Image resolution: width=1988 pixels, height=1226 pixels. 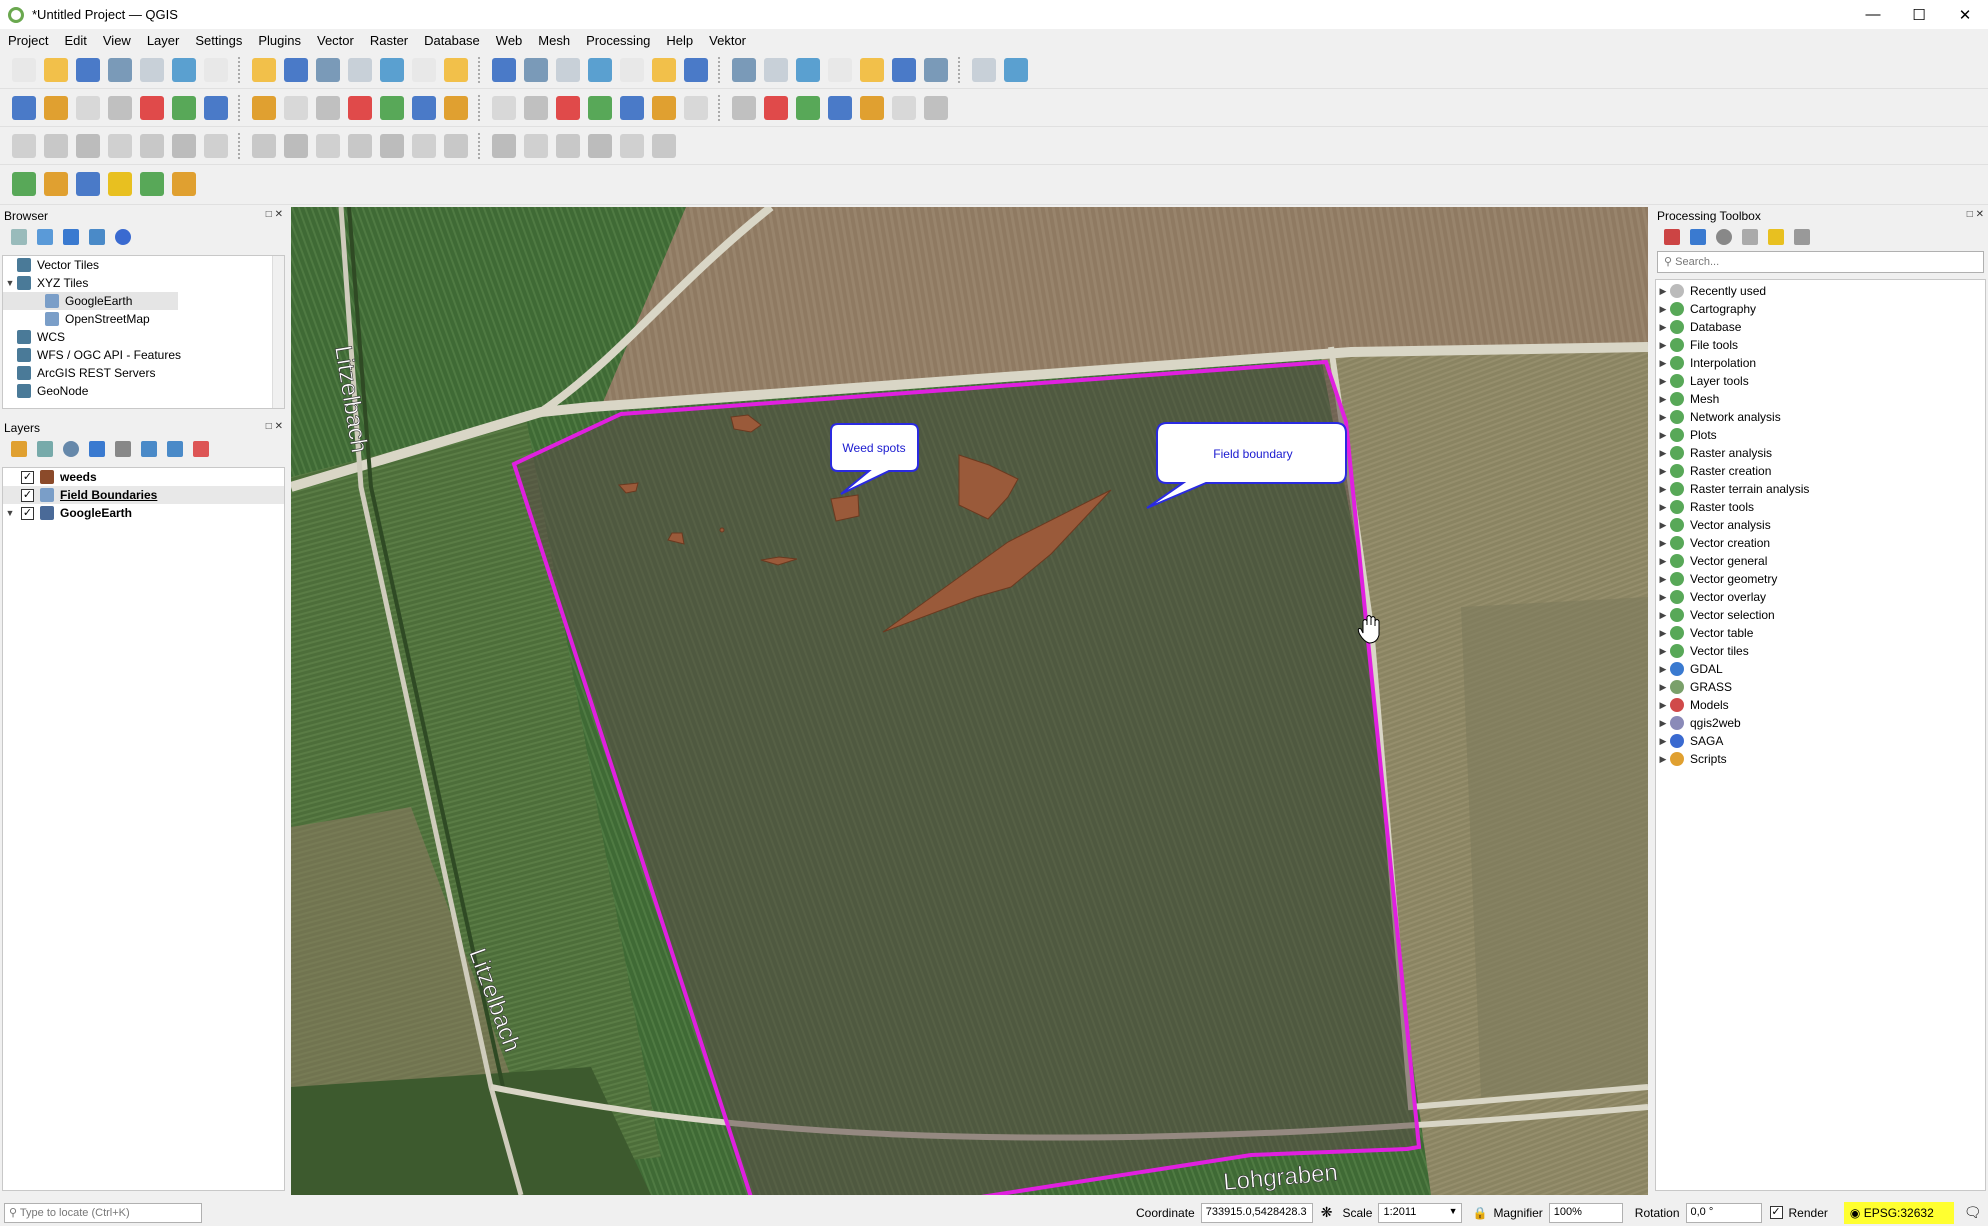 What do you see at coordinates (143, 513) in the screenshot?
I see `layer-item-googleearth: ▼ ✓ GoogleEarth` at bounding box center [143, 513].